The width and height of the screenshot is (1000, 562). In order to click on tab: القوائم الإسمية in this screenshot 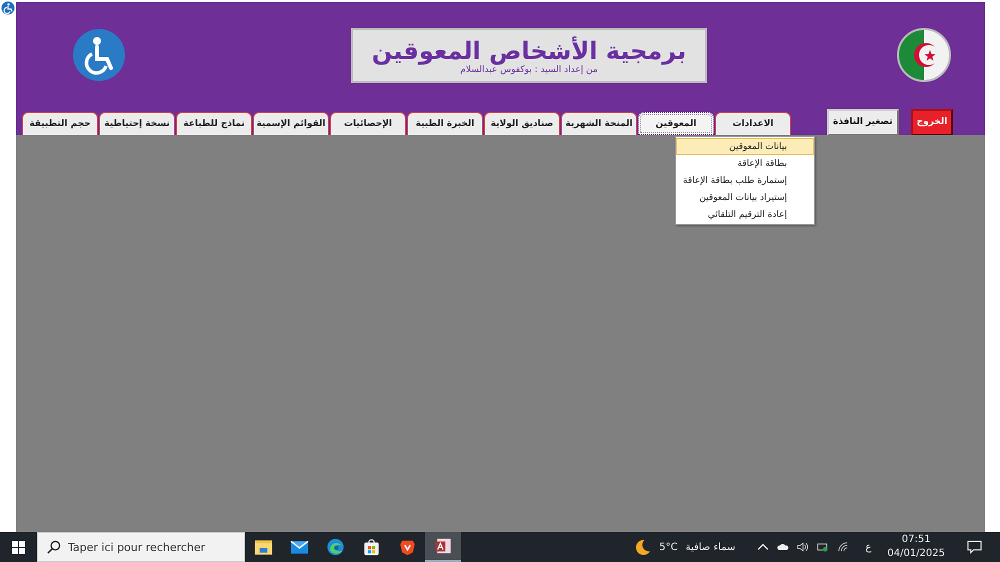, I will do `click(291, 123)`.